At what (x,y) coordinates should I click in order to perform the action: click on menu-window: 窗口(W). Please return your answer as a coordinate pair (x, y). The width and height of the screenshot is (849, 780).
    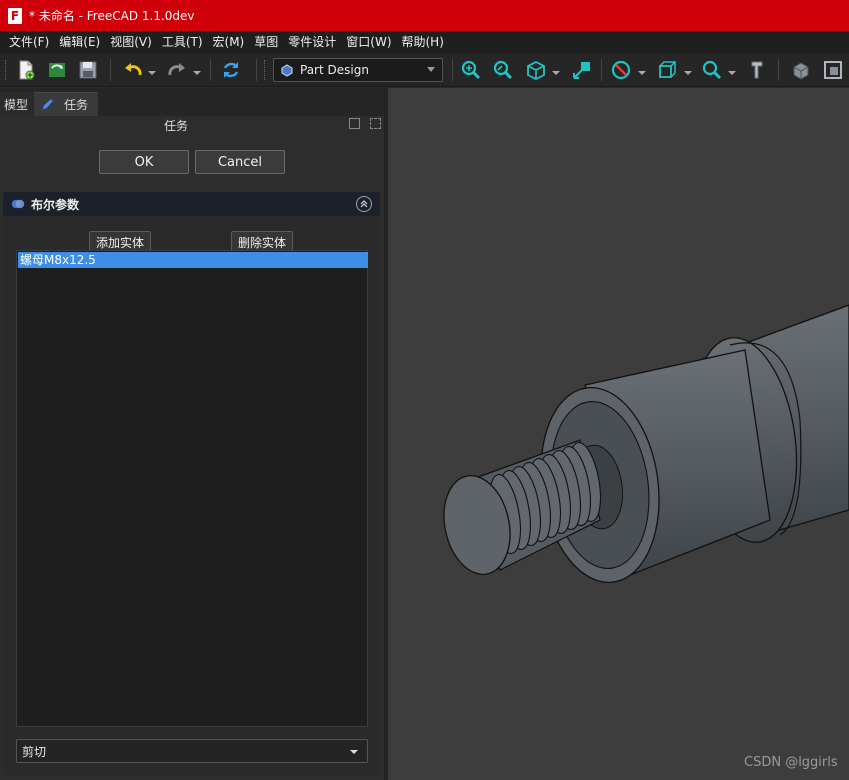
    Looking at the image, I should click on (368, 42).